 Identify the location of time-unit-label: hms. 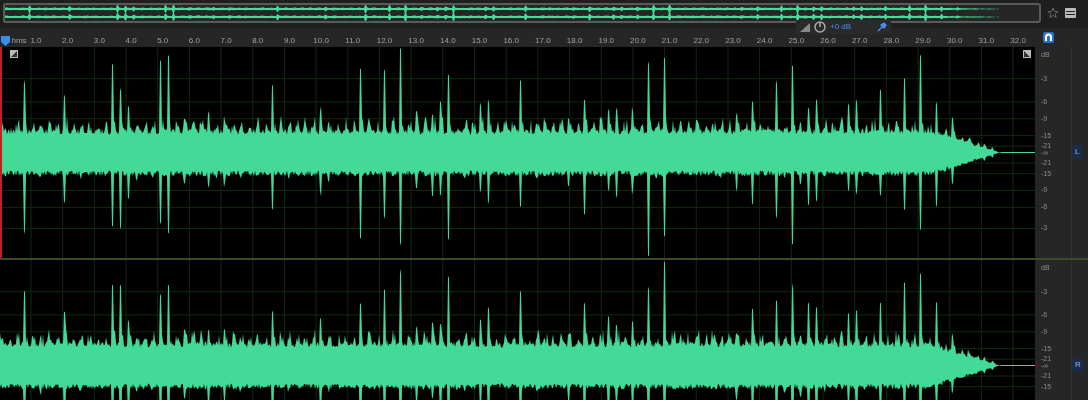
(19, 41).